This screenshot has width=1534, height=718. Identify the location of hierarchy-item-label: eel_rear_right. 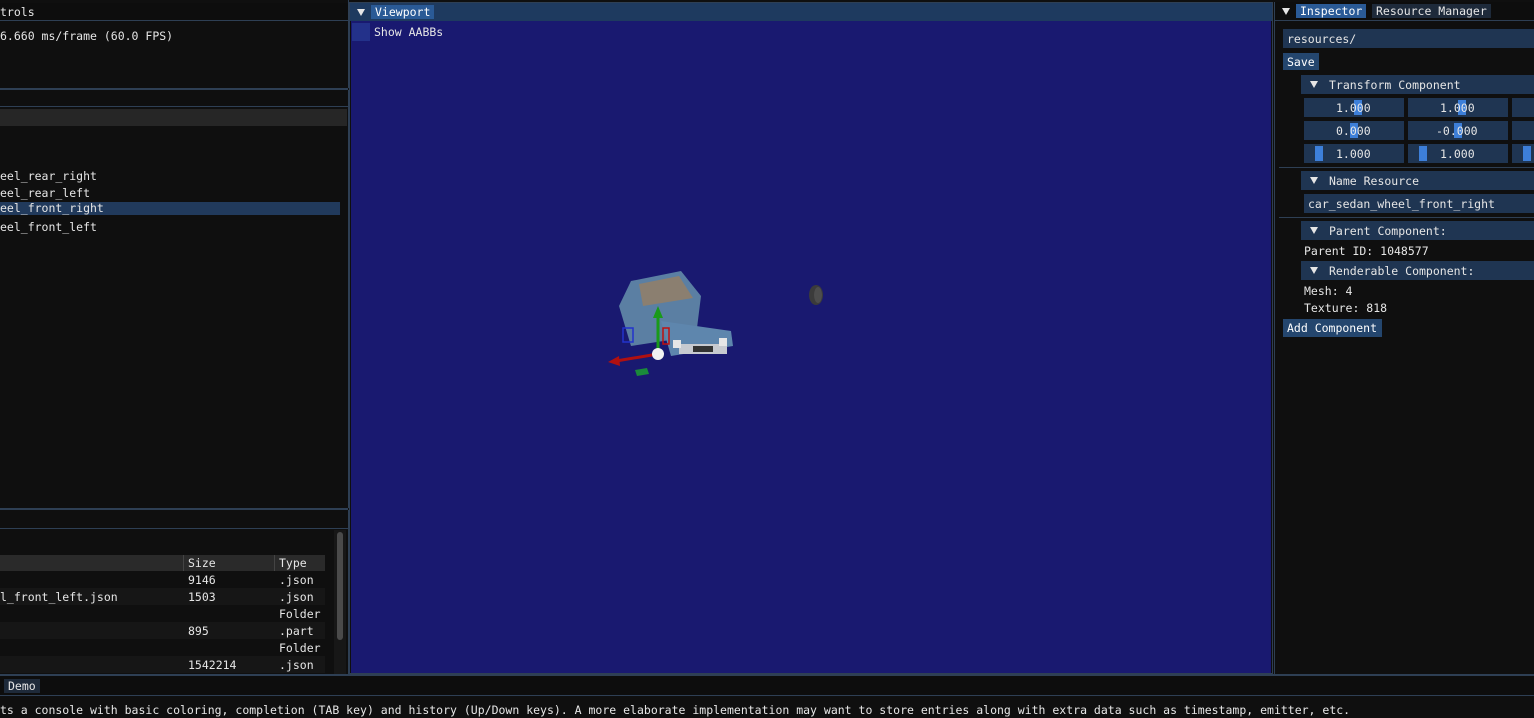
(48, 176).